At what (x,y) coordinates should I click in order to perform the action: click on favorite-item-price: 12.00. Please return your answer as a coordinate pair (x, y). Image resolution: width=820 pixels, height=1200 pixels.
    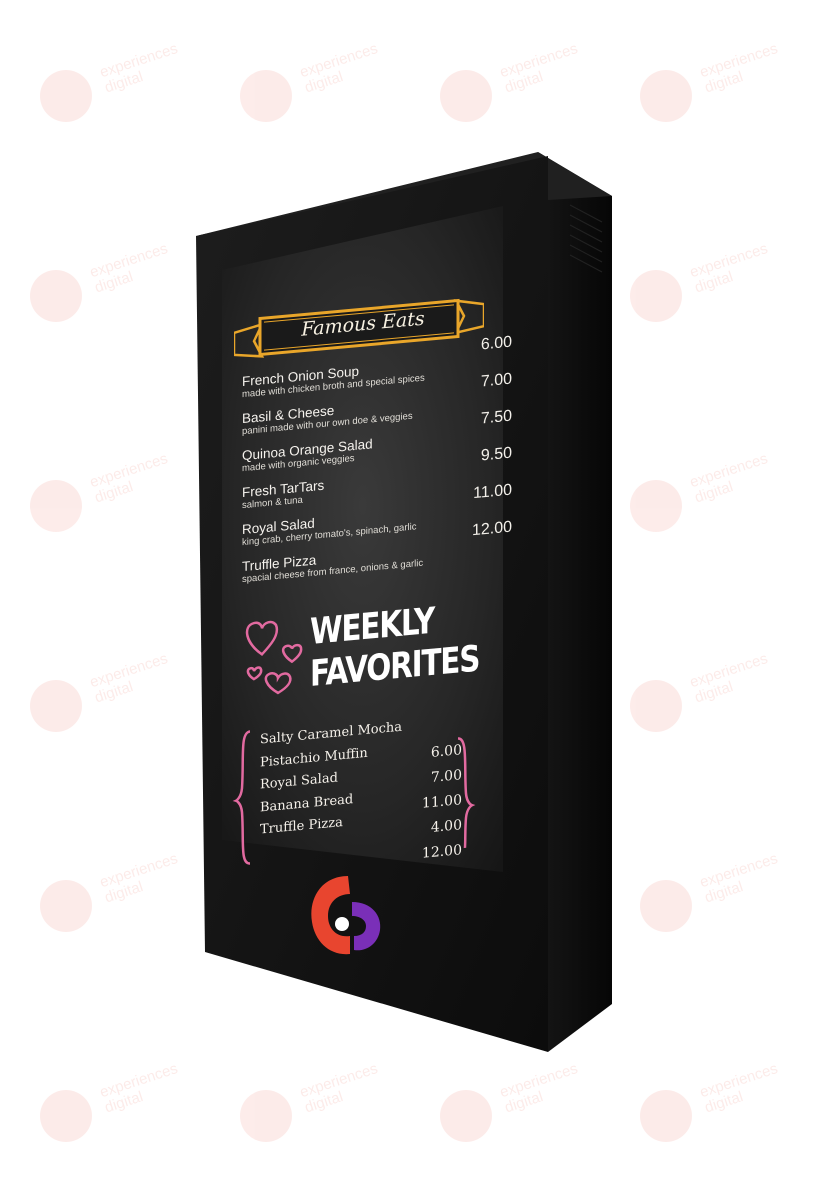
    Looking at the image, I should click on (441, 852).